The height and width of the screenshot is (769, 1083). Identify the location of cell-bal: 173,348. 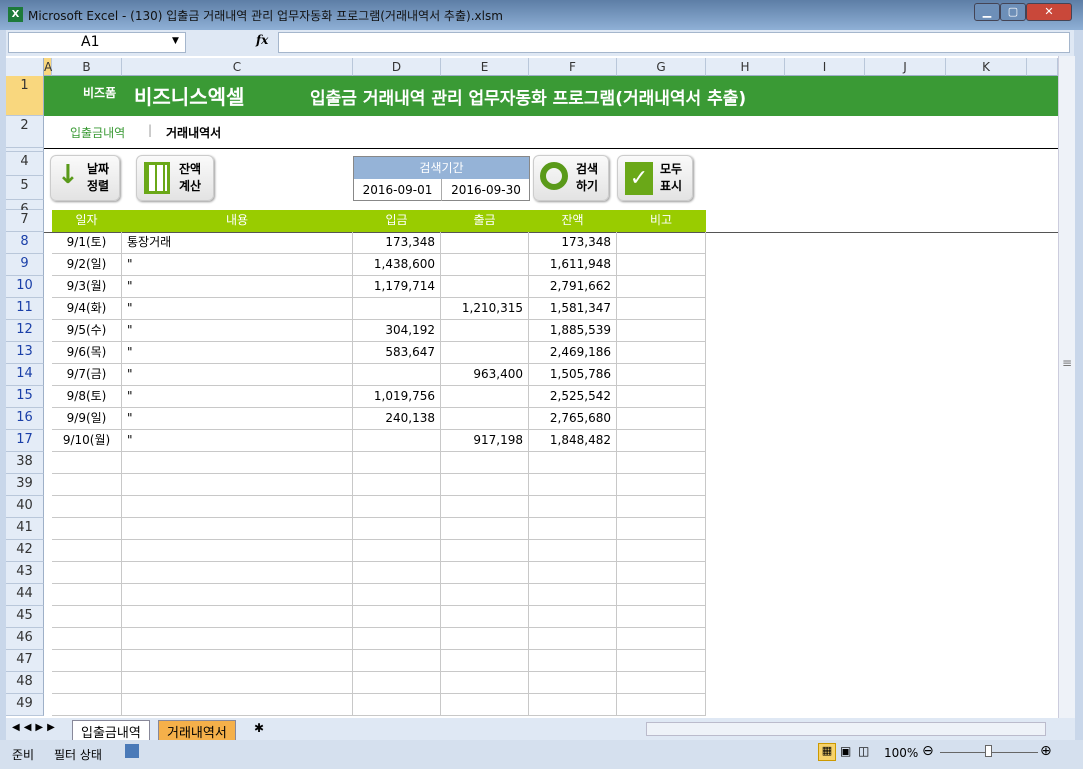
(573, 243).